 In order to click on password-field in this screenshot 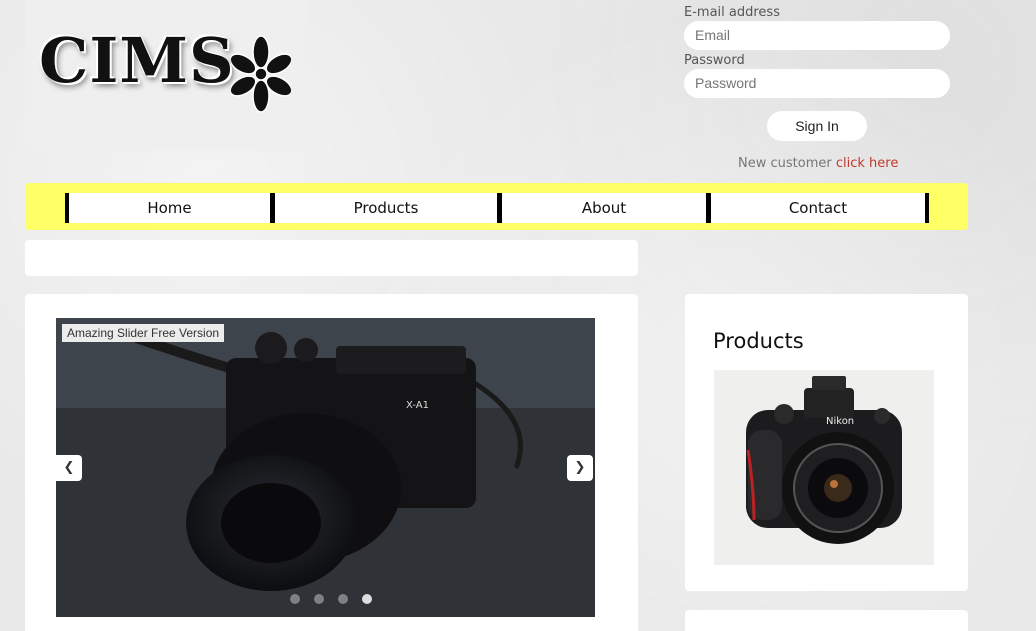, I will do `click(817, 83)`.